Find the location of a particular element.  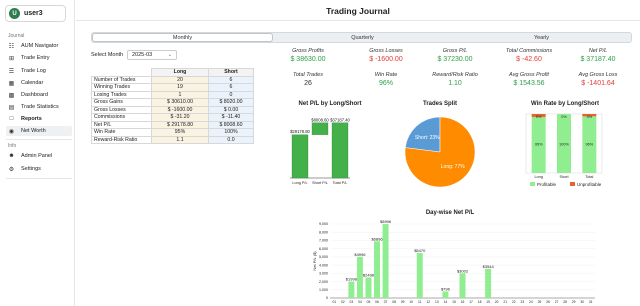

x-tick-label: 26 is located at coordinates (548, 302).